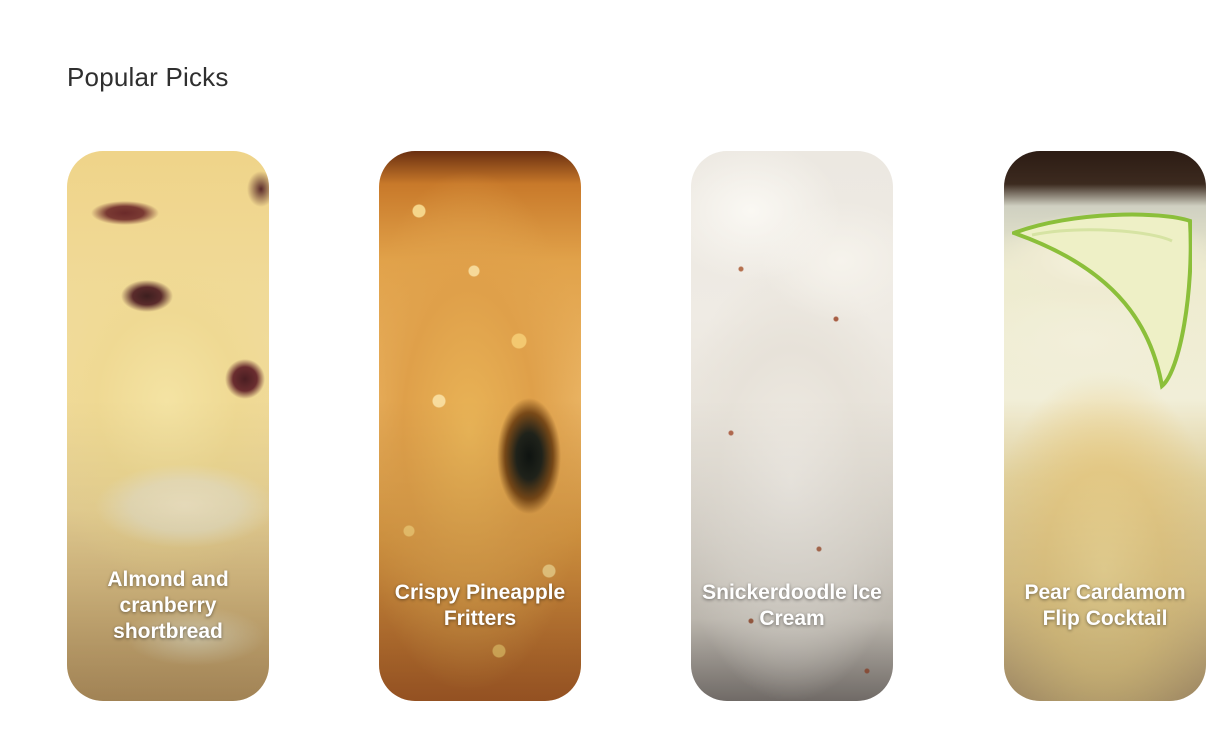  What do you see at coordinates (168, 606) in the screenshot?
I see `recipe-card-title: Almond and cranberry shortbread` at bounding box center [168, 606].